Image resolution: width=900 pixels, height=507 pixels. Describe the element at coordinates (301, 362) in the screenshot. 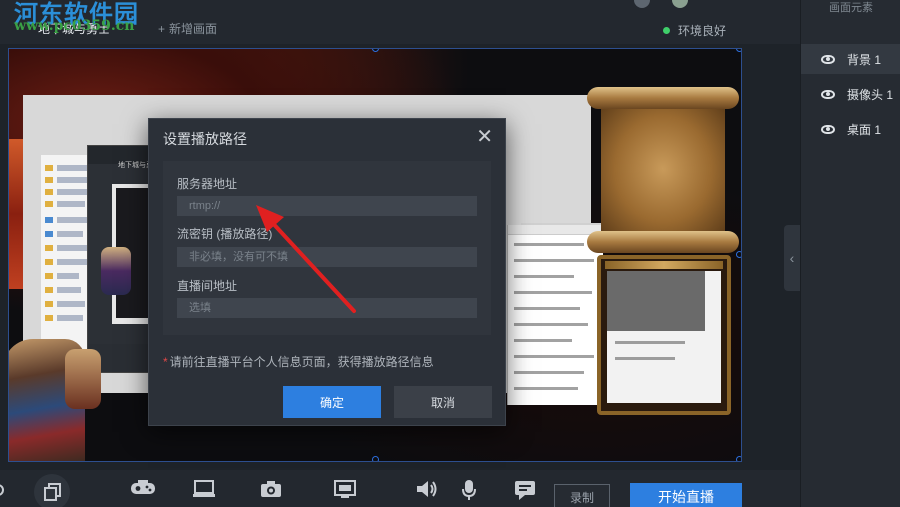

I see `hint-label: 请前往直播平台个人信息页面，获得播放路径信息` at that location.